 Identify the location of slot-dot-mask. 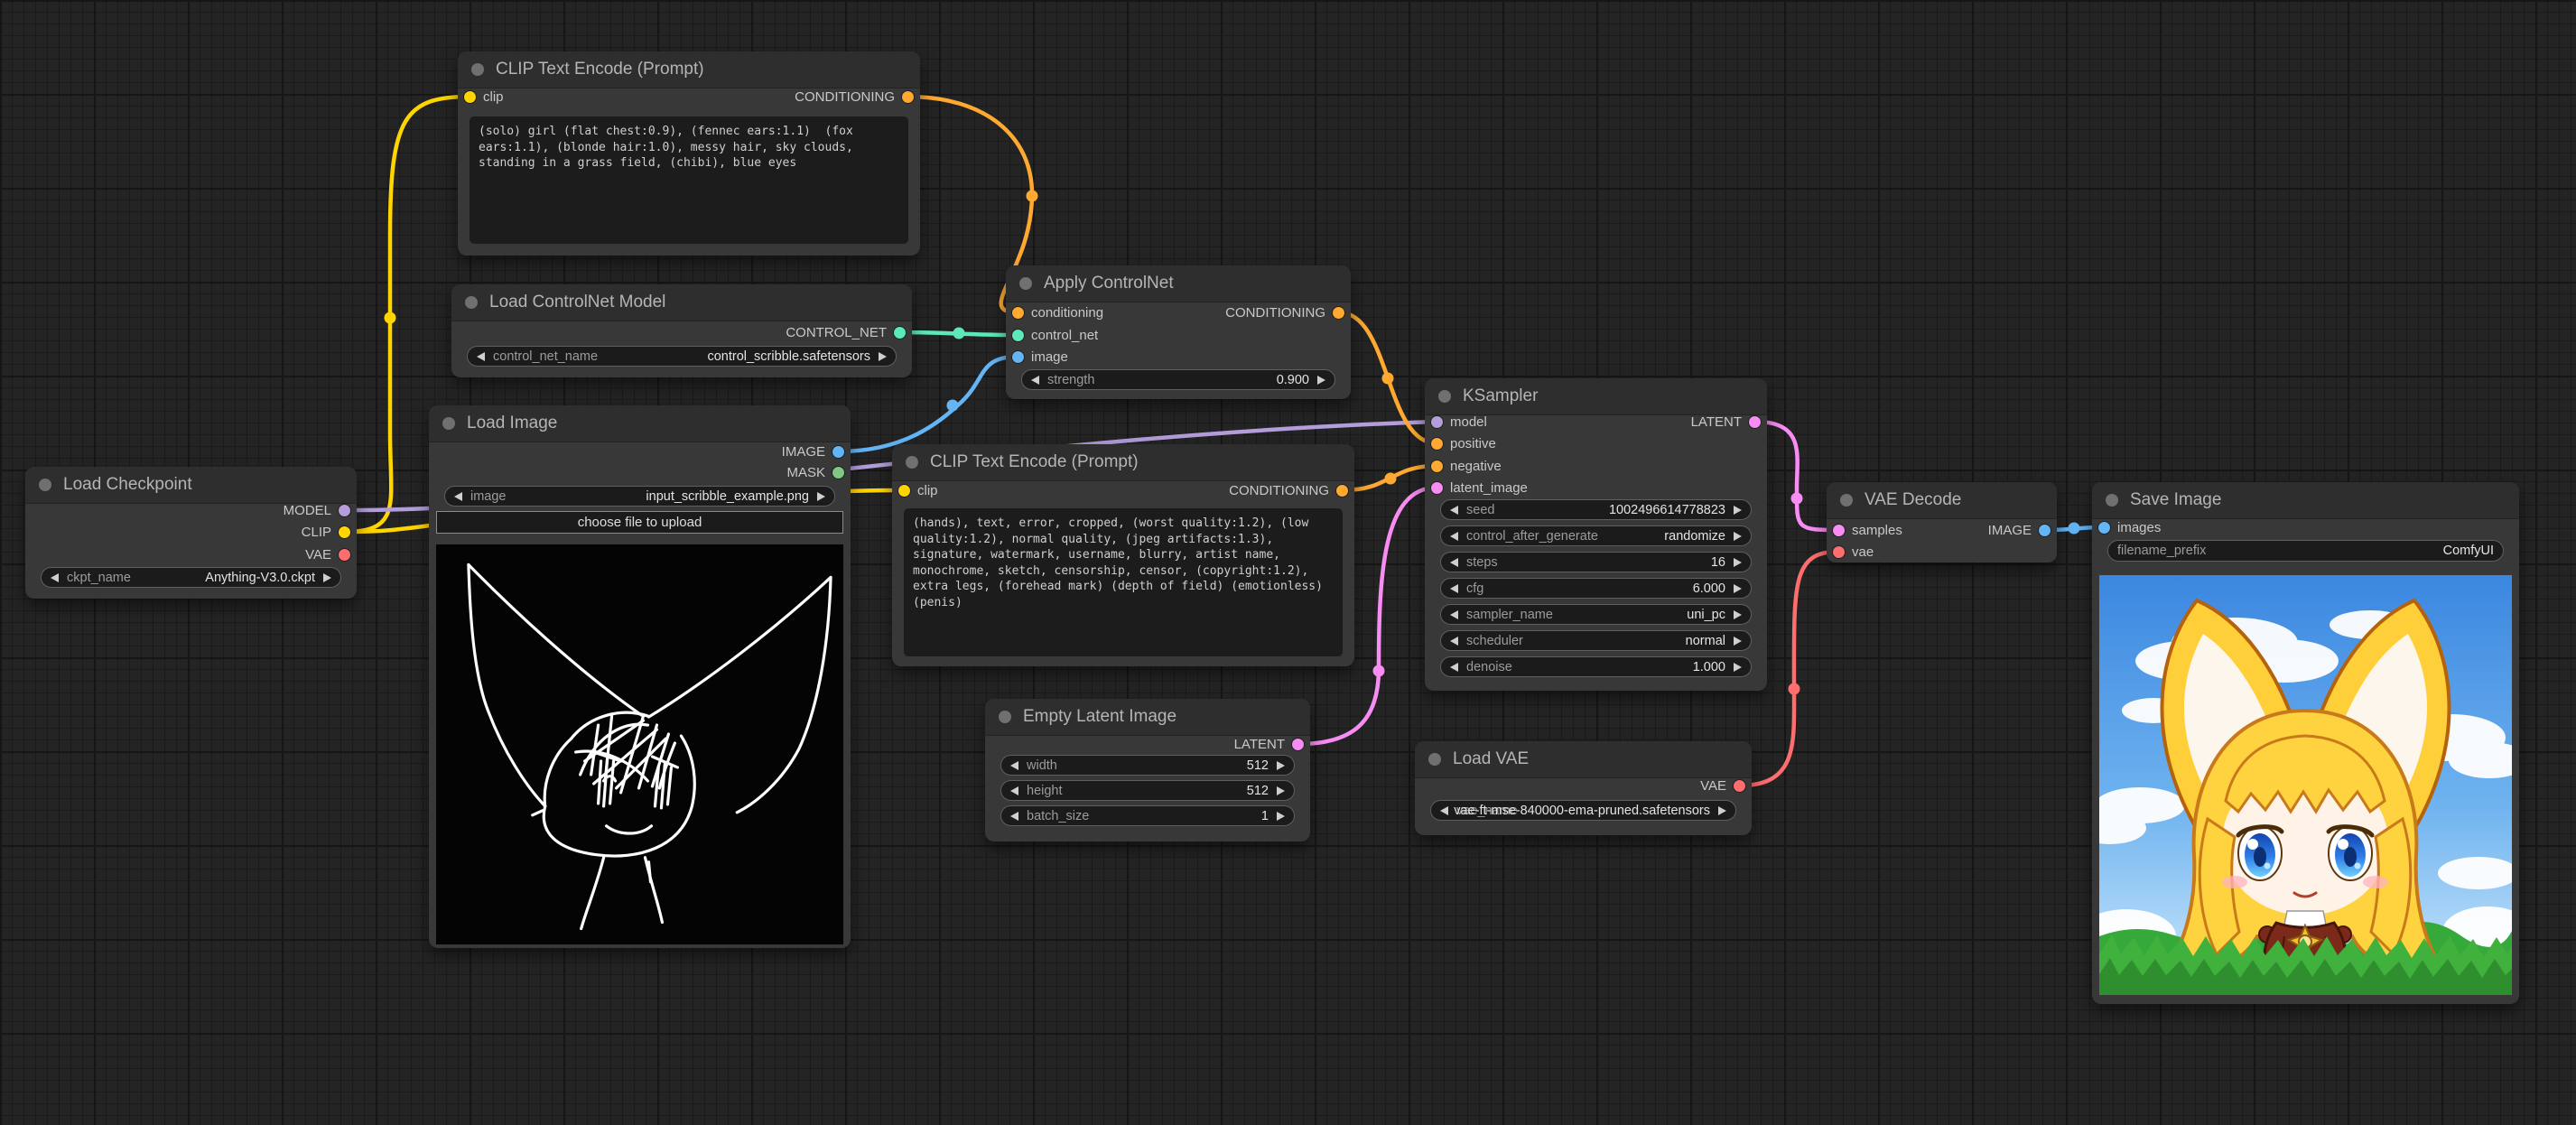
(838, 473).